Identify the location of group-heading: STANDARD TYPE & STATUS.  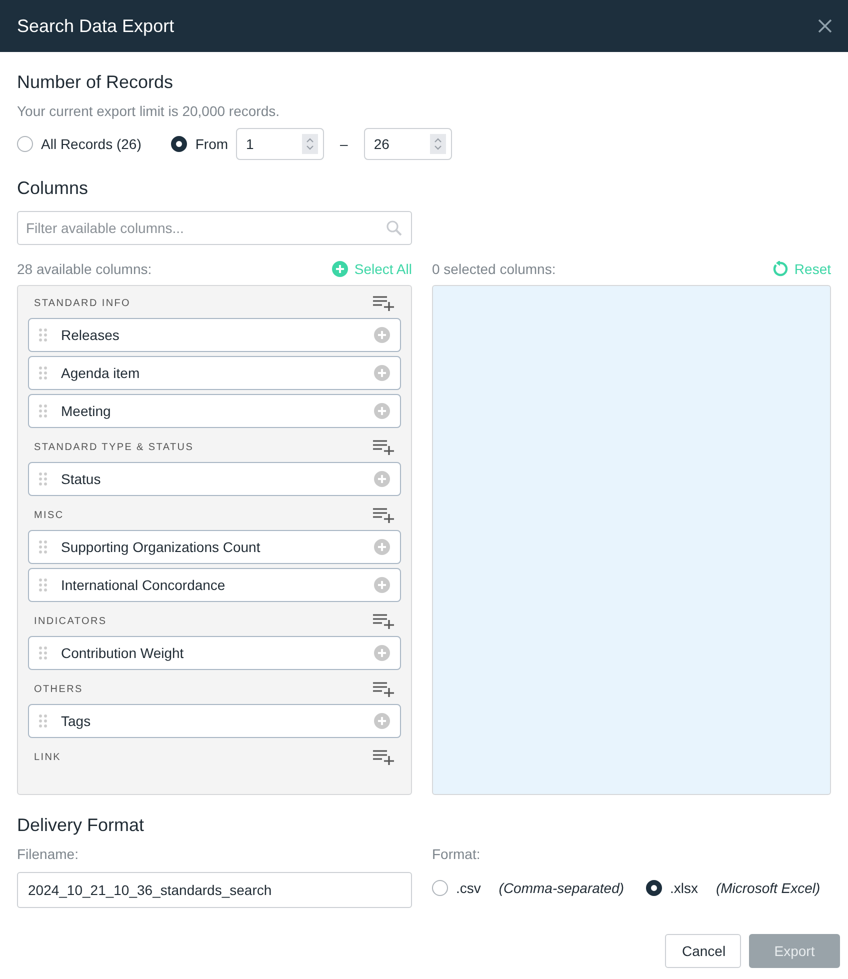
(114, 447).